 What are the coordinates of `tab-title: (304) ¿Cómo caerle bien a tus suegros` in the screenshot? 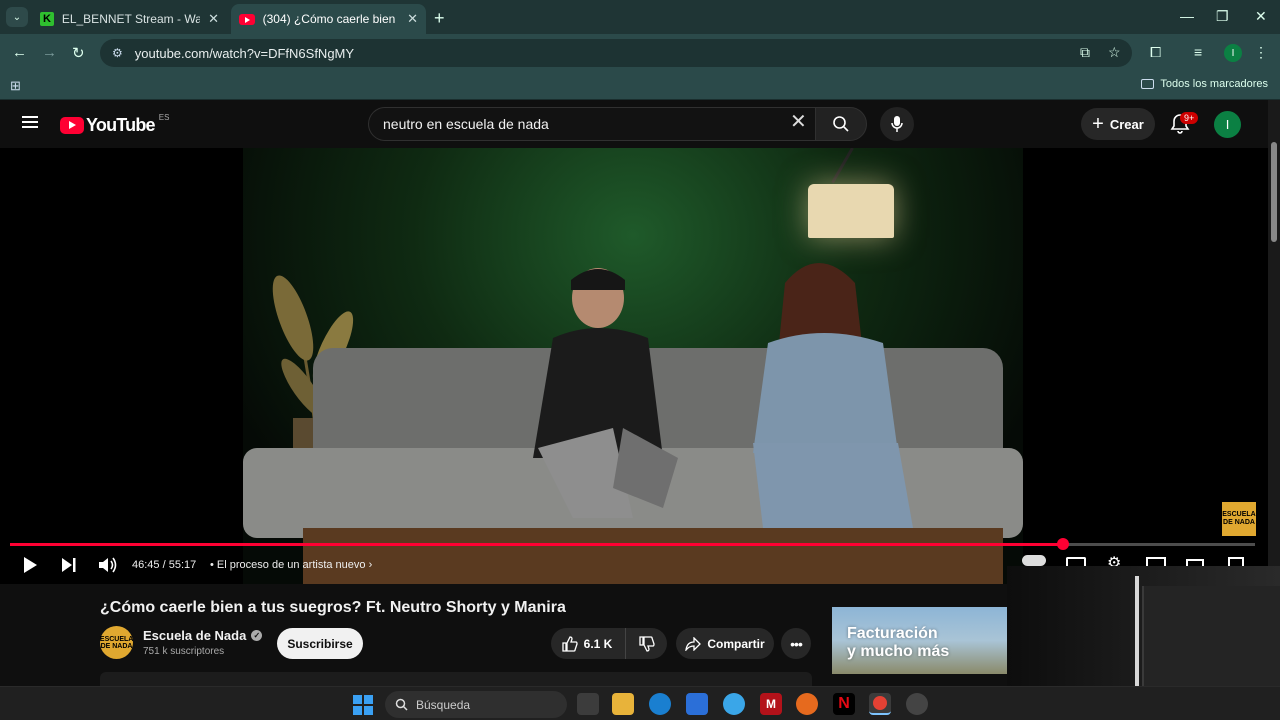 It's located at (331, 19).